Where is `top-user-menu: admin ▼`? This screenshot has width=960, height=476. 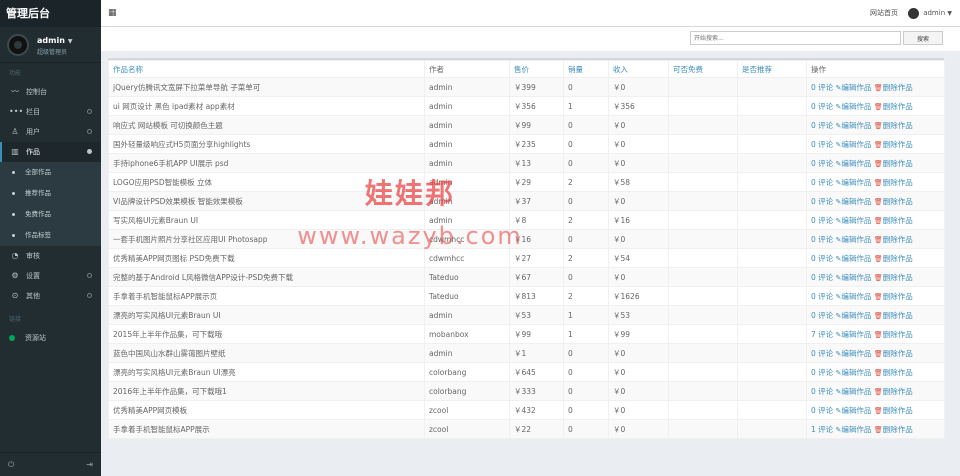 top-user-menu: admin ▼ is located at coordinates (930, 13).